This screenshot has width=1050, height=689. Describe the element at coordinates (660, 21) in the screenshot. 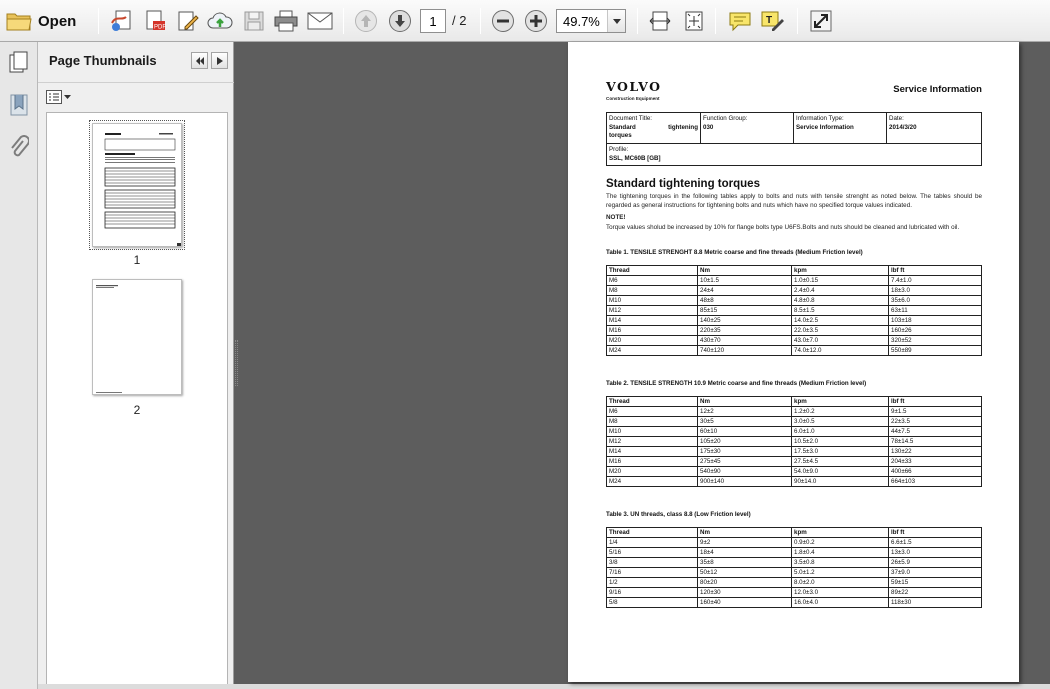

I see `fit-width-button` at that location.